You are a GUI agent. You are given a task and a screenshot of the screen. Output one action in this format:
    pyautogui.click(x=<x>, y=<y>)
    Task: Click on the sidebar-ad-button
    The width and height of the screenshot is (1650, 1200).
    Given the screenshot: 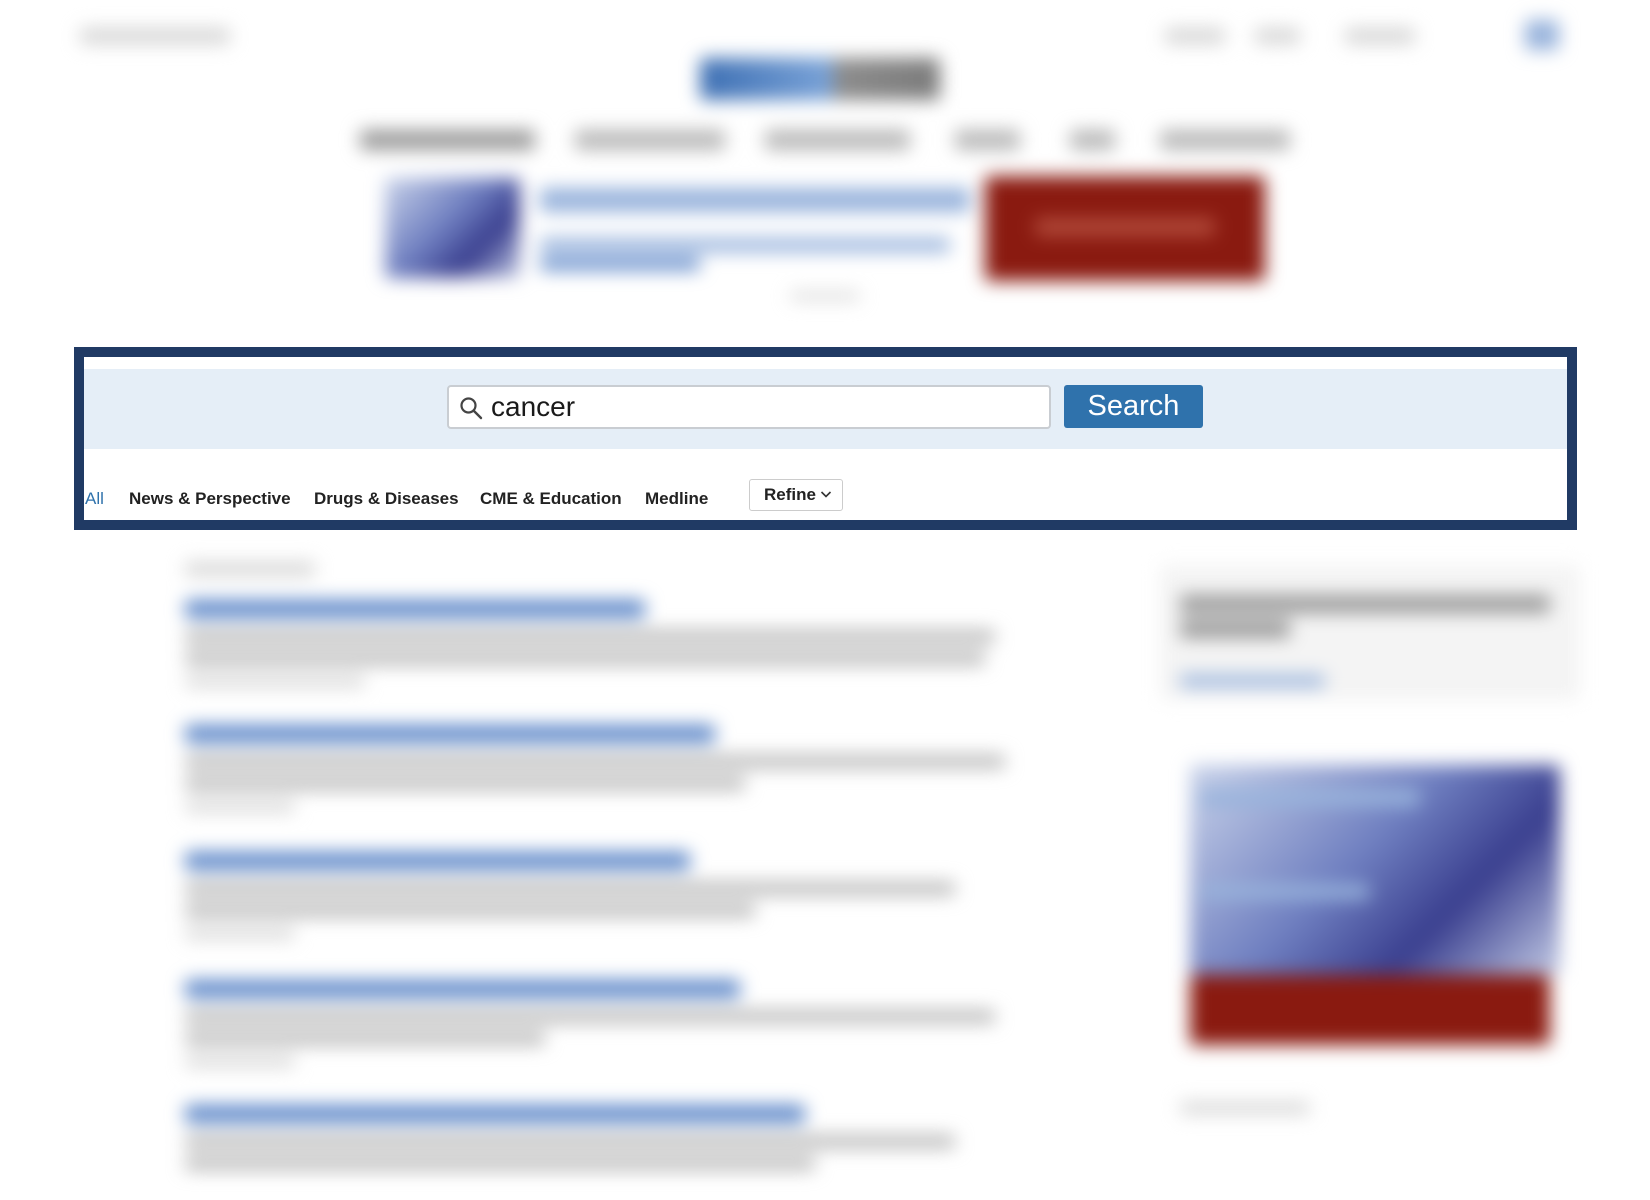 What is the action you would take?
    pyautogui.click(x=1370, y=1010)
    